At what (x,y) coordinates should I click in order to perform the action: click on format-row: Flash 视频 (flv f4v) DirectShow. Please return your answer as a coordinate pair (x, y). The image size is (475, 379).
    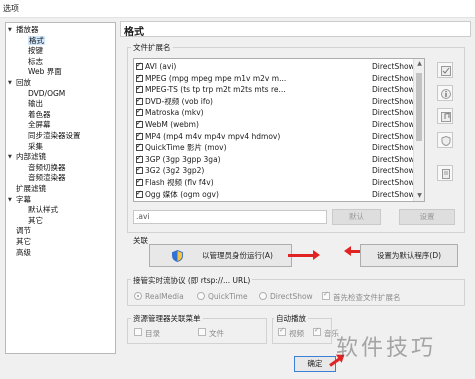
    Looking at the image, I should click on (275, 182).